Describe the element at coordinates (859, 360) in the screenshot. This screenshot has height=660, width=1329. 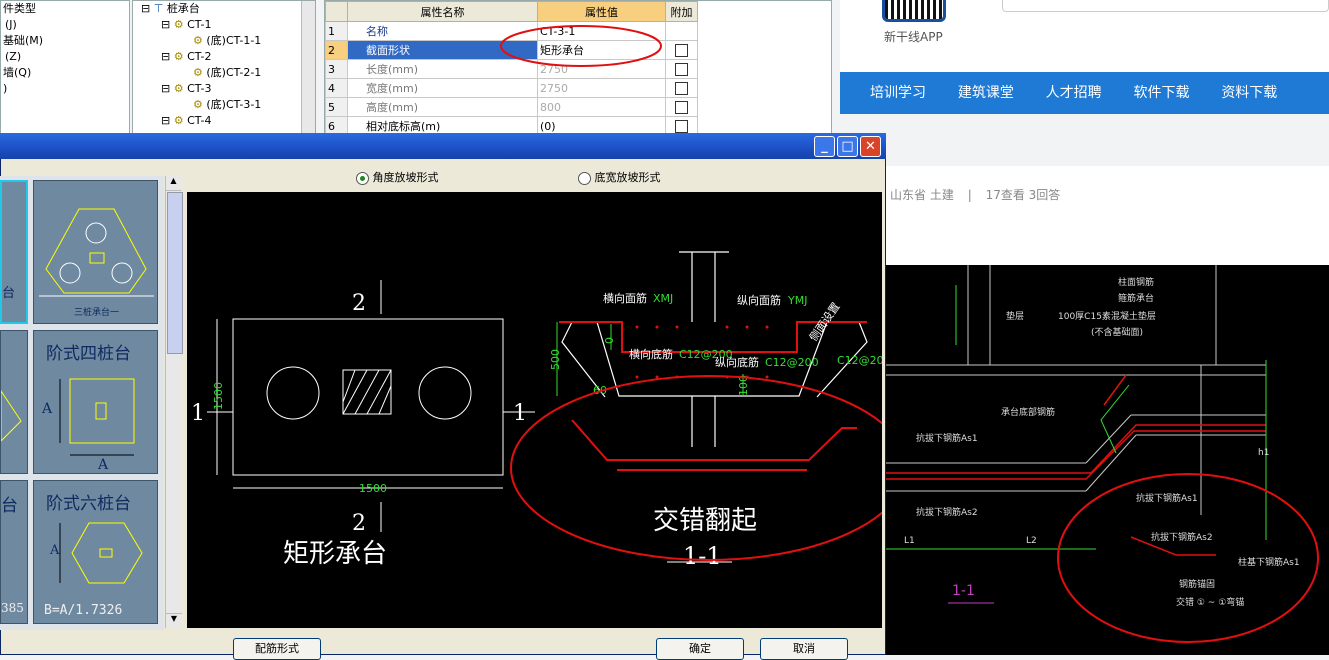
I see `rebar-value: C12@200` at that location.